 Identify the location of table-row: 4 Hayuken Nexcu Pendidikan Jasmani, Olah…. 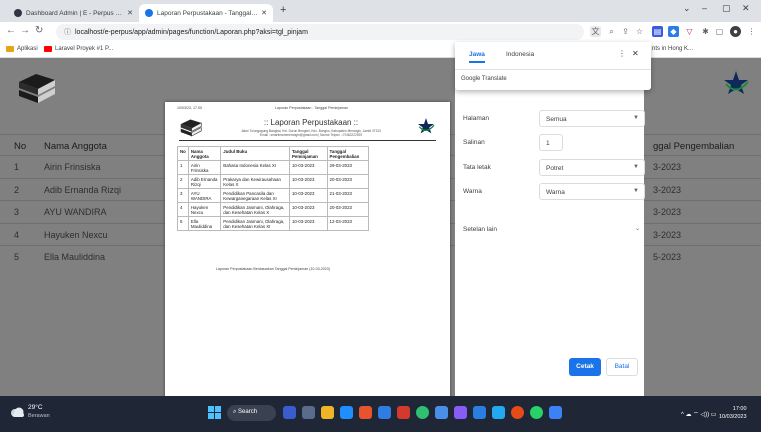
(273, 209).